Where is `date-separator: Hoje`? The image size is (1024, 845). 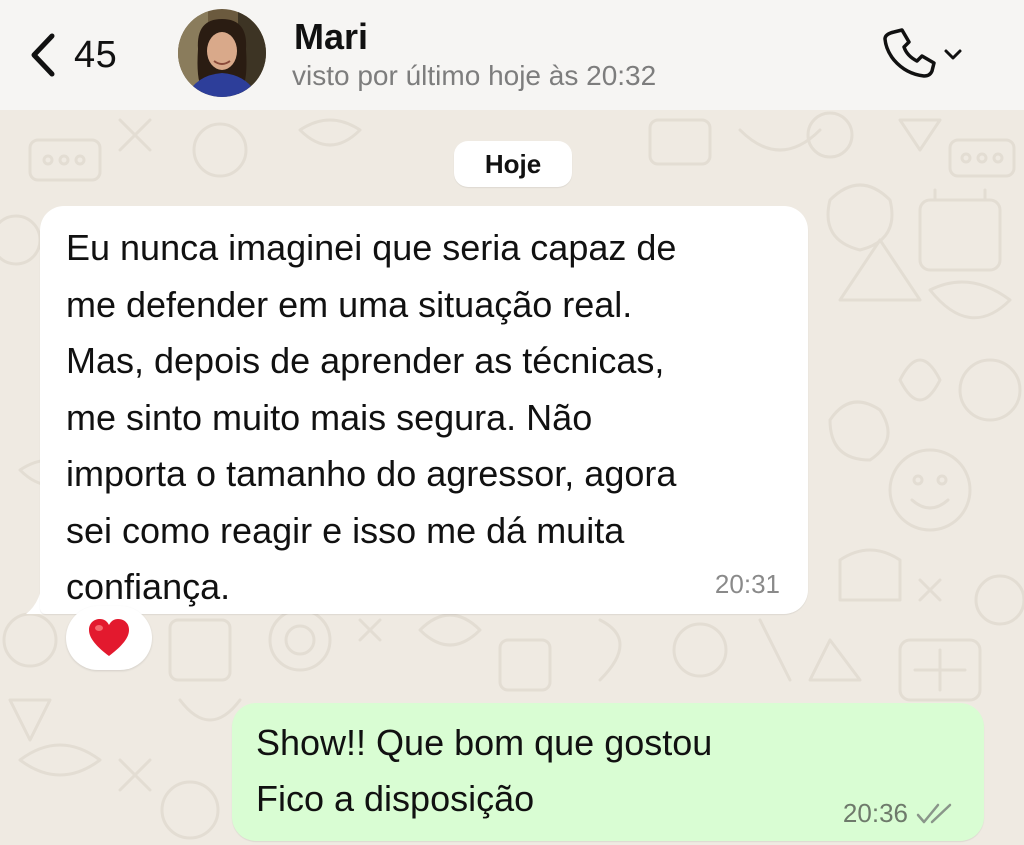 date-separator: Hoje is located at coordinates (513, 164).